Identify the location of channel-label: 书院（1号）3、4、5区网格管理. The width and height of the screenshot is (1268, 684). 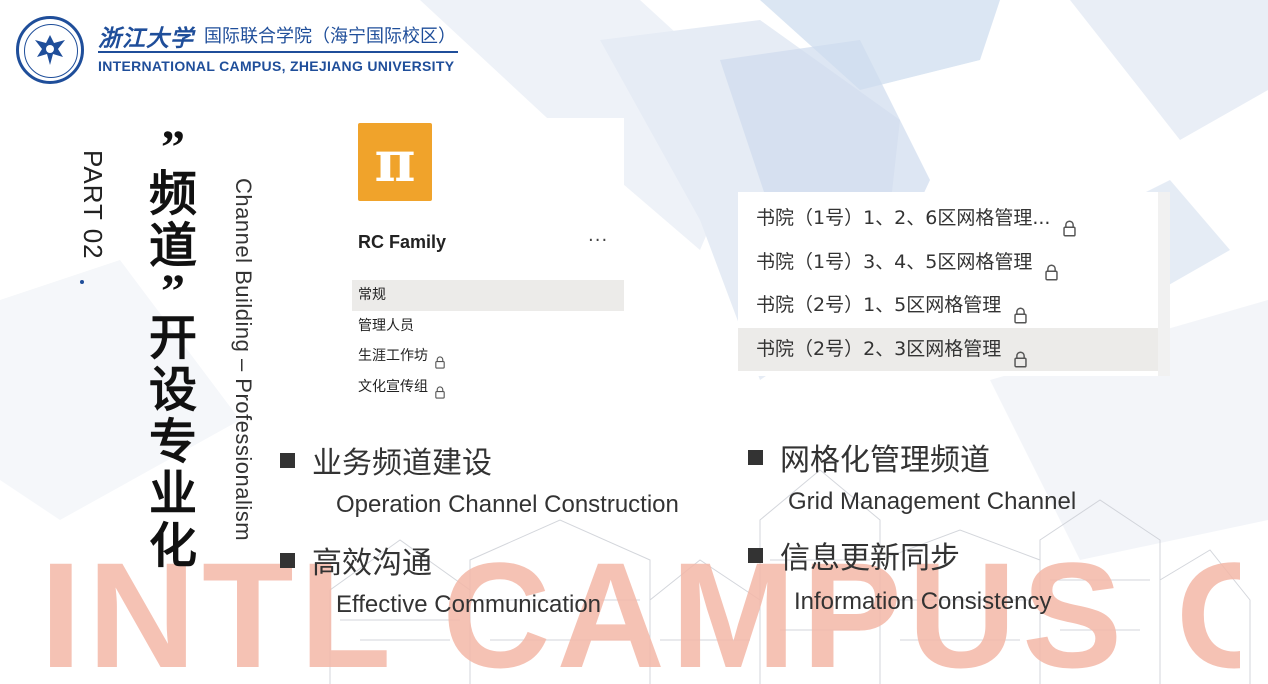
(894, 261).